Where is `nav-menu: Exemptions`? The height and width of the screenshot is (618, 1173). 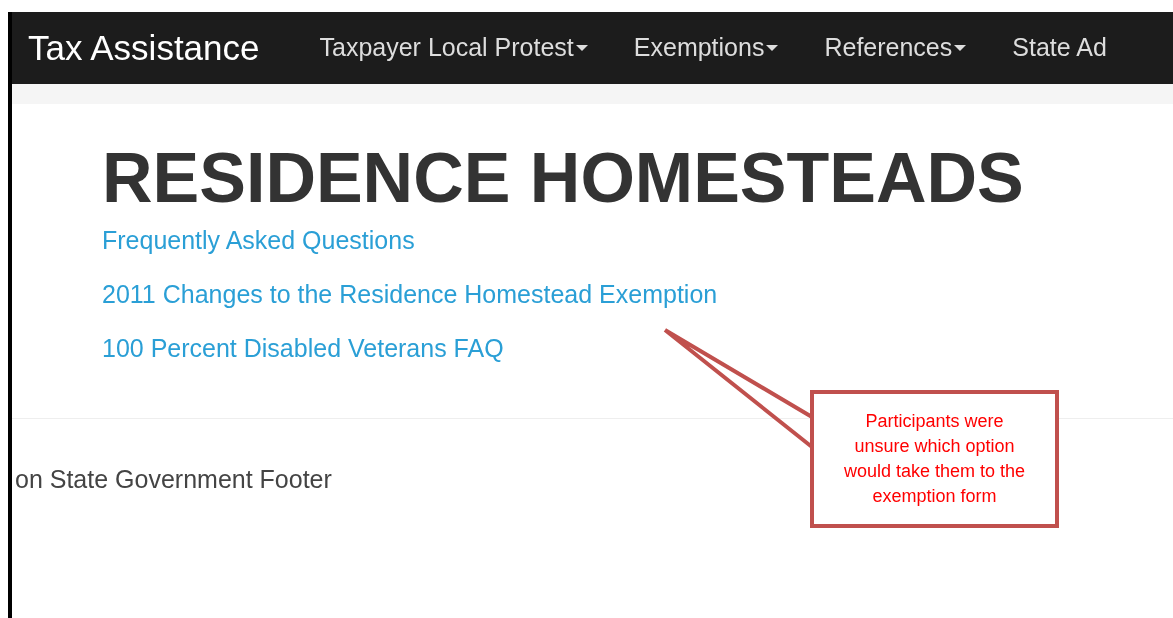
nav-menu: Exemptions is located at coordinates (706, 48).